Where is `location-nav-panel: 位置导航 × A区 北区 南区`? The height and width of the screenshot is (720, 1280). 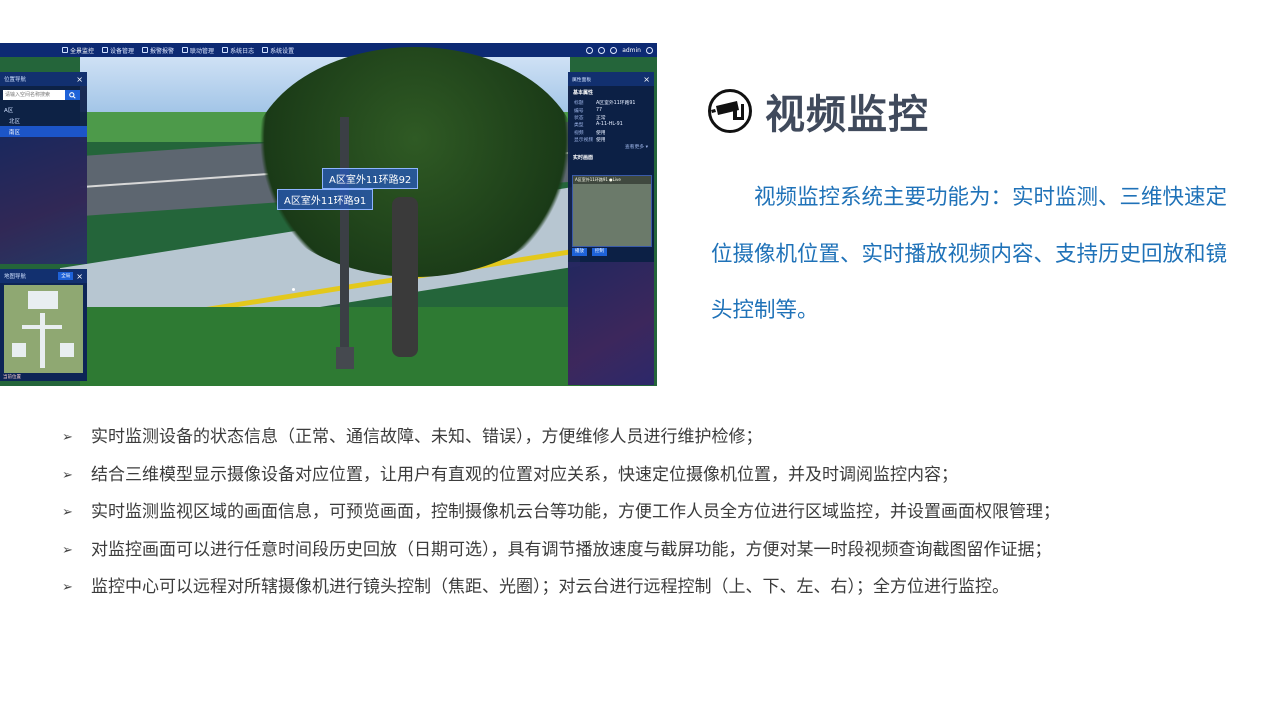
location-nav-panel: 位置导航 × A区 北区 南区 is located at coordinates (43, 168).